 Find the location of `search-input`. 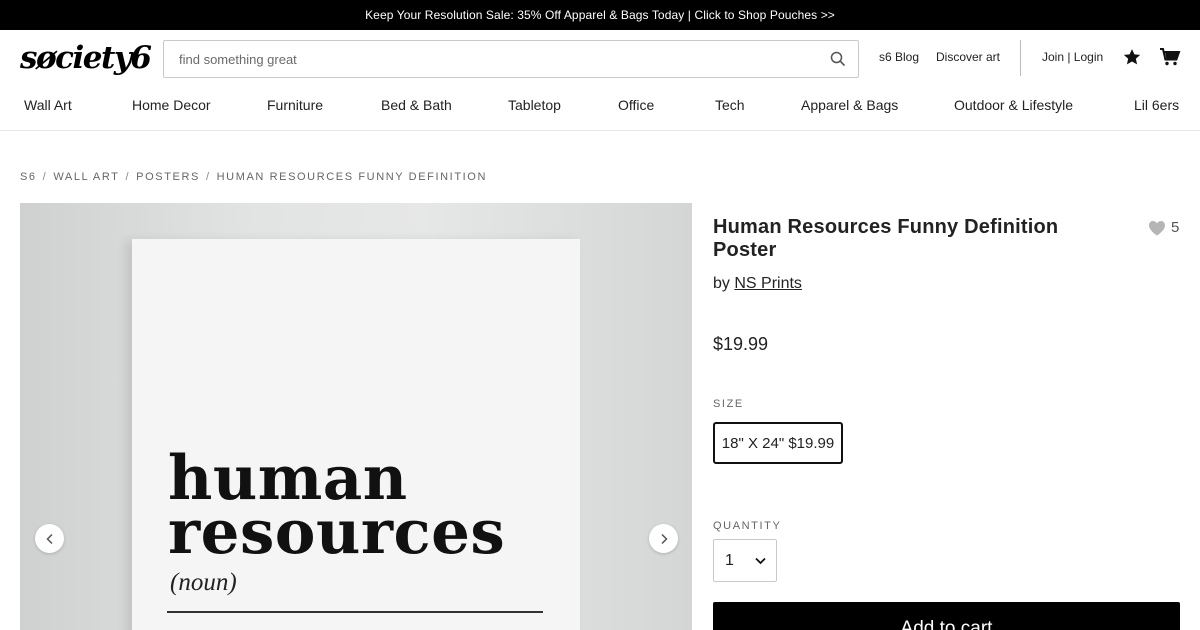

search-input is located at coordinates (491, 59).